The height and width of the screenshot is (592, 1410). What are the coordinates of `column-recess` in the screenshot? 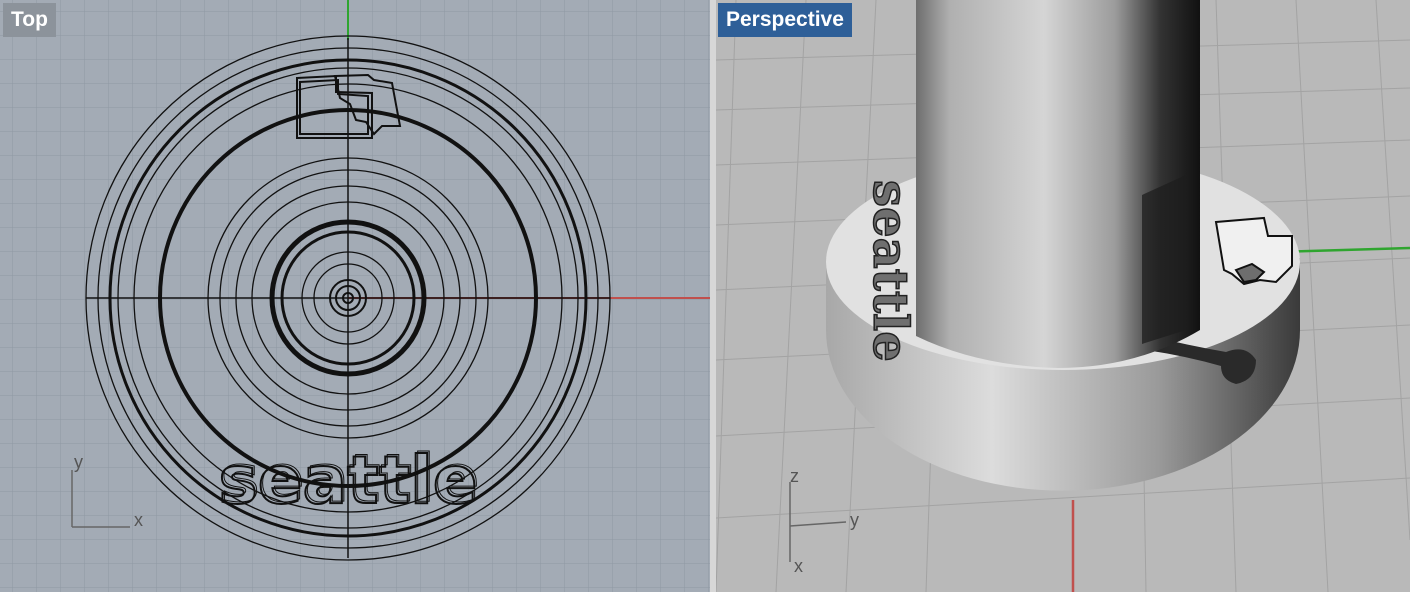 It's located at (1164, 259).